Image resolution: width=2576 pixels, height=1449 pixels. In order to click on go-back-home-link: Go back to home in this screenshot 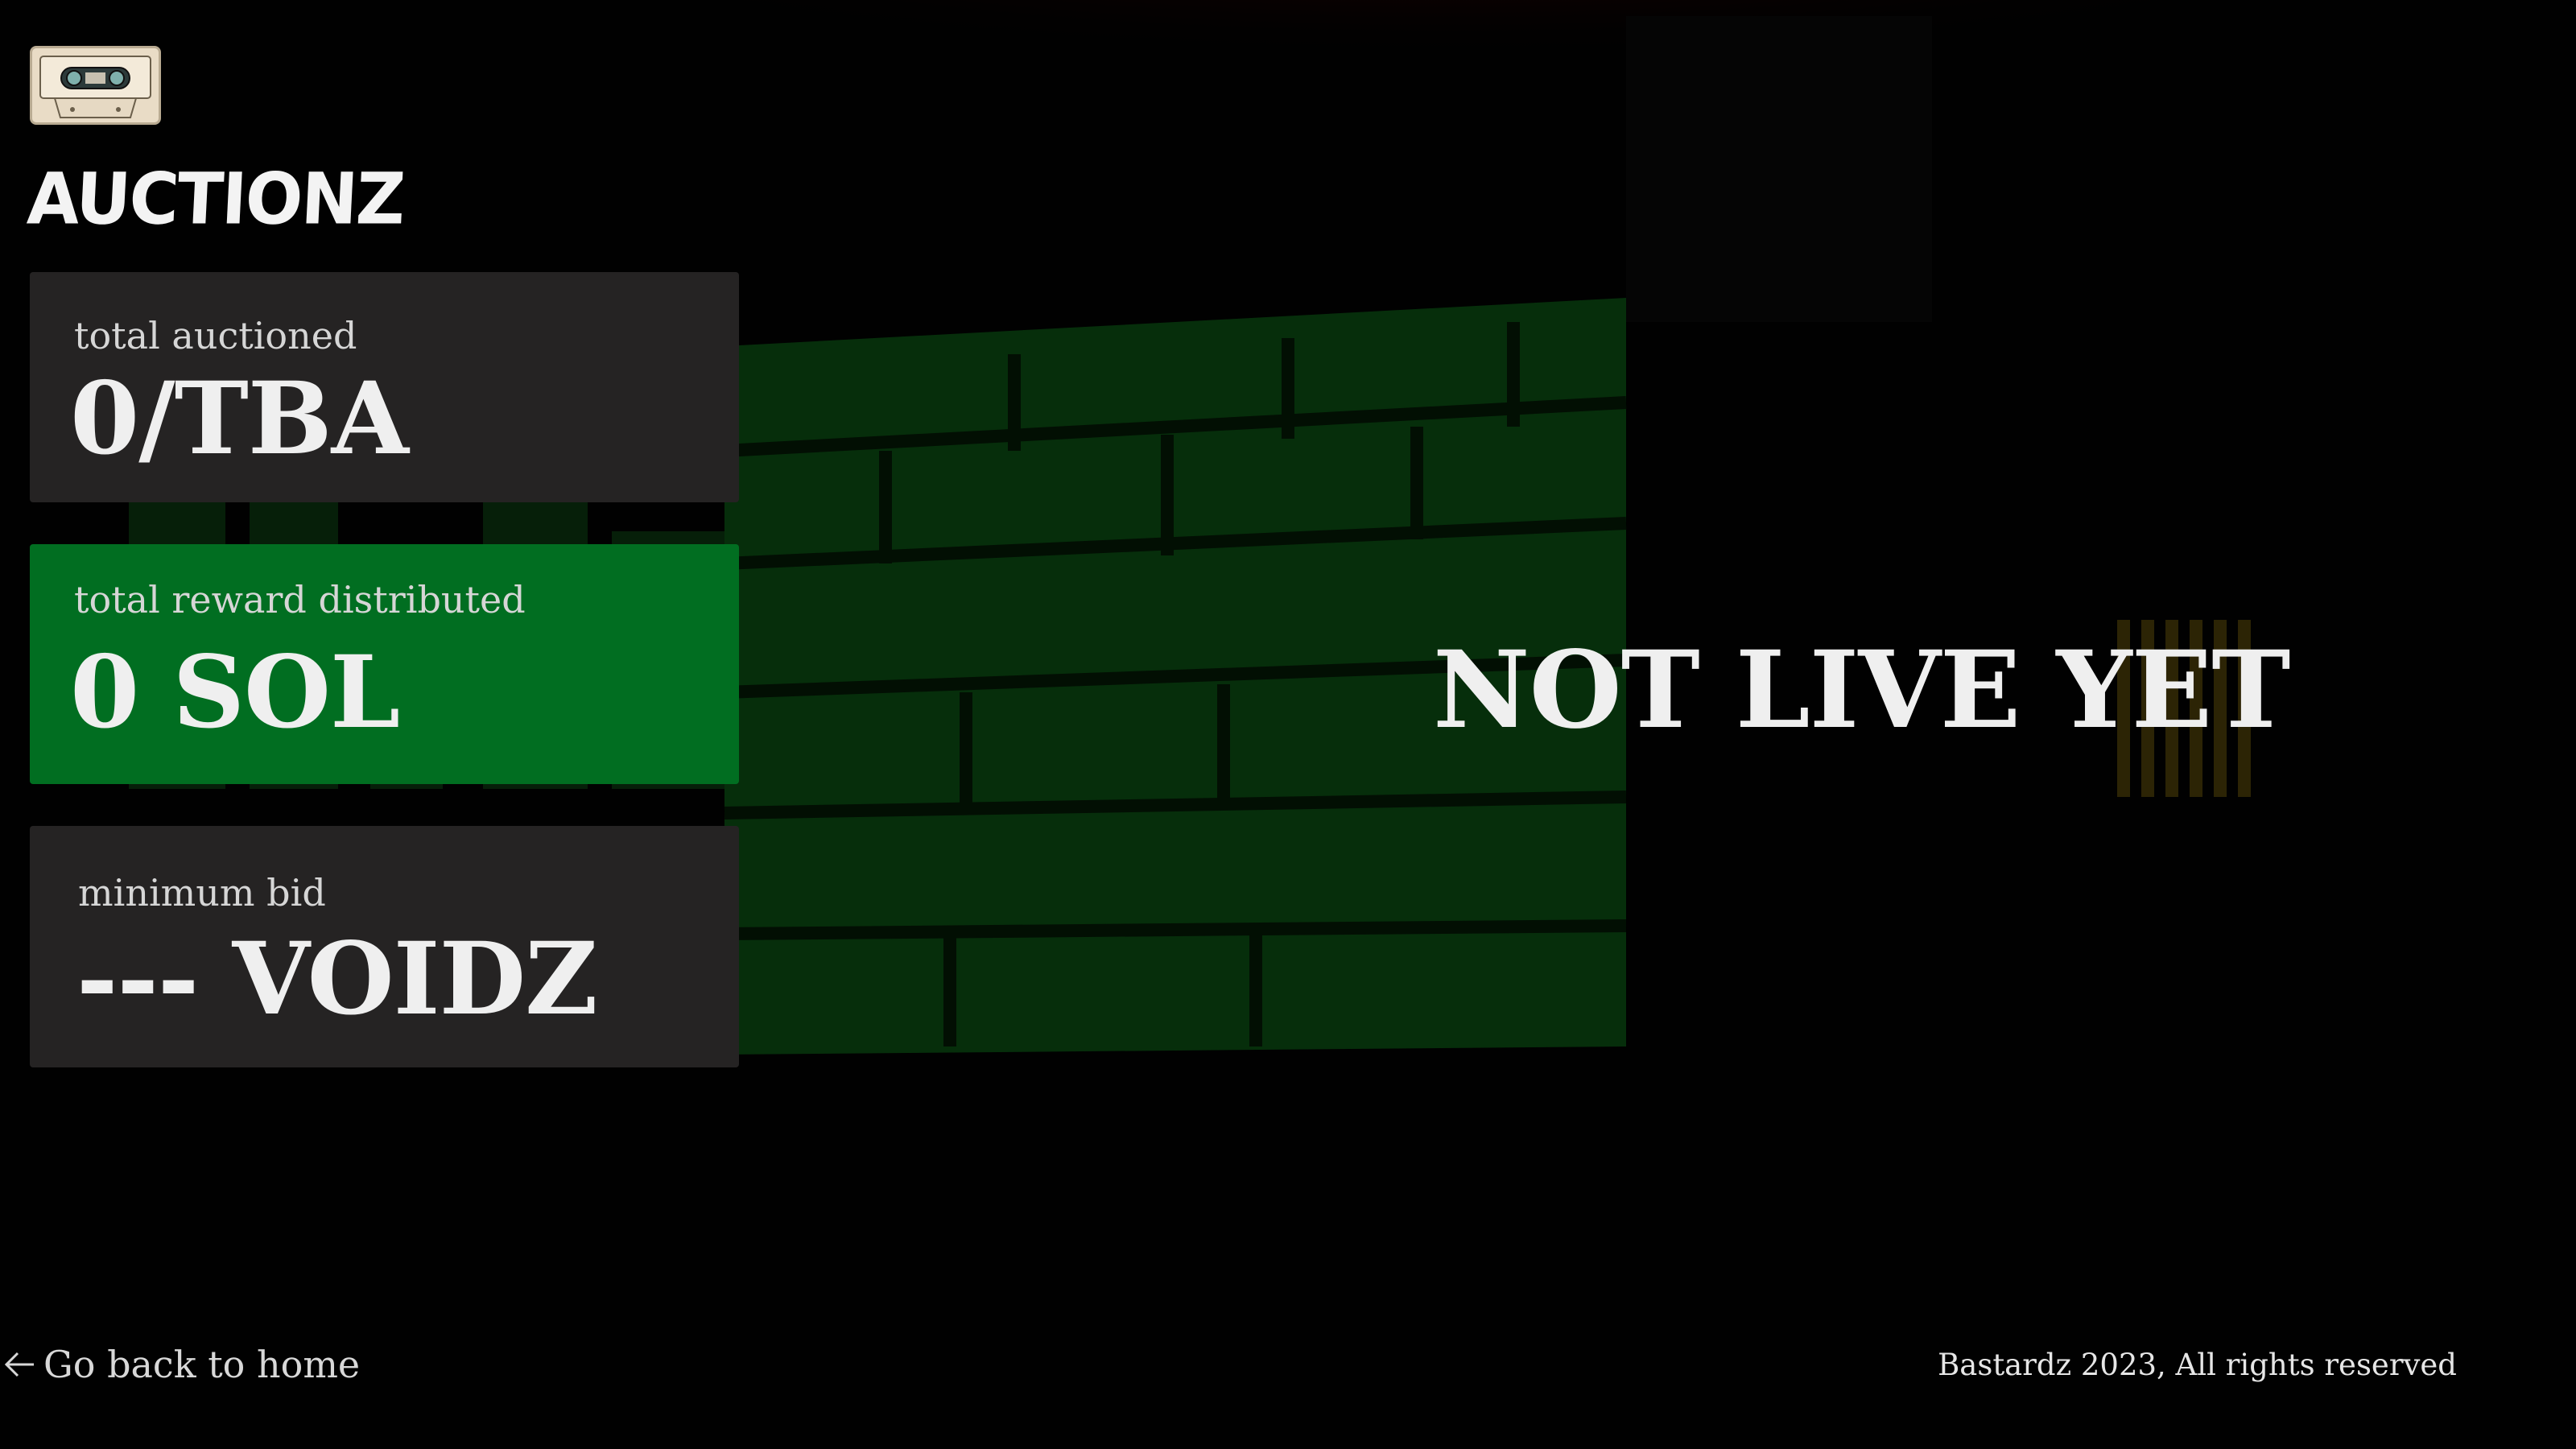, I will do `click(181, 1364)`.